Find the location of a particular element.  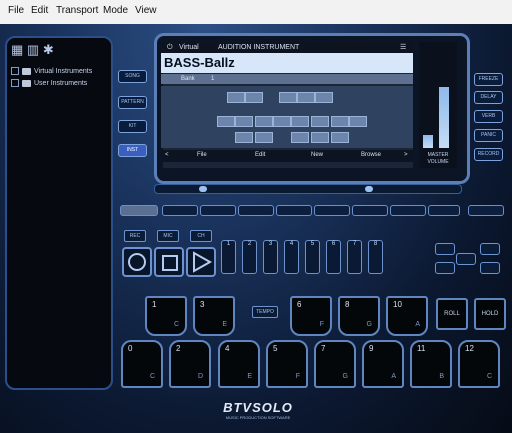

mod-knob is located at coordinates (369, 189).